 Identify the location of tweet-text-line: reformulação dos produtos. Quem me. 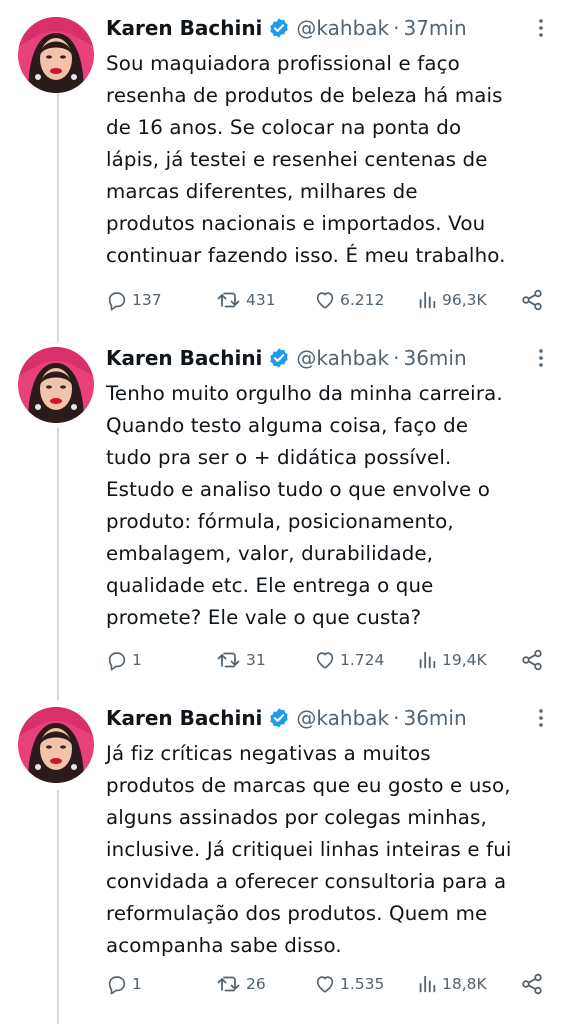
(297, 913).